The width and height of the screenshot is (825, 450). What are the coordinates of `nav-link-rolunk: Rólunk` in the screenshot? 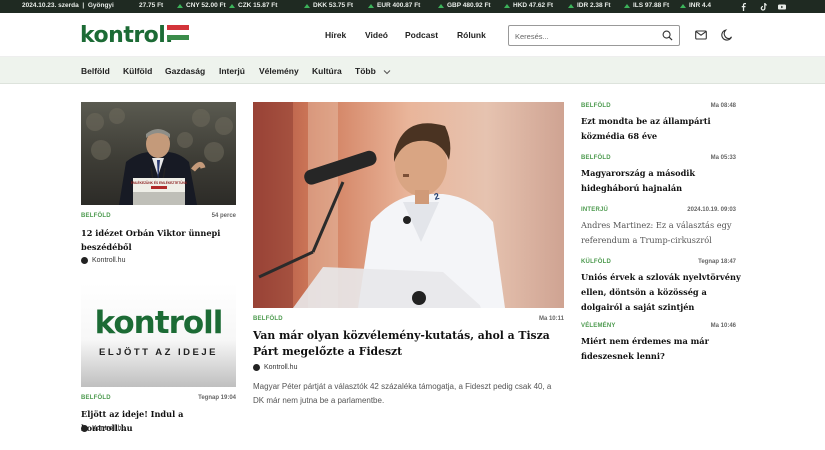 It's located at (471, 35).